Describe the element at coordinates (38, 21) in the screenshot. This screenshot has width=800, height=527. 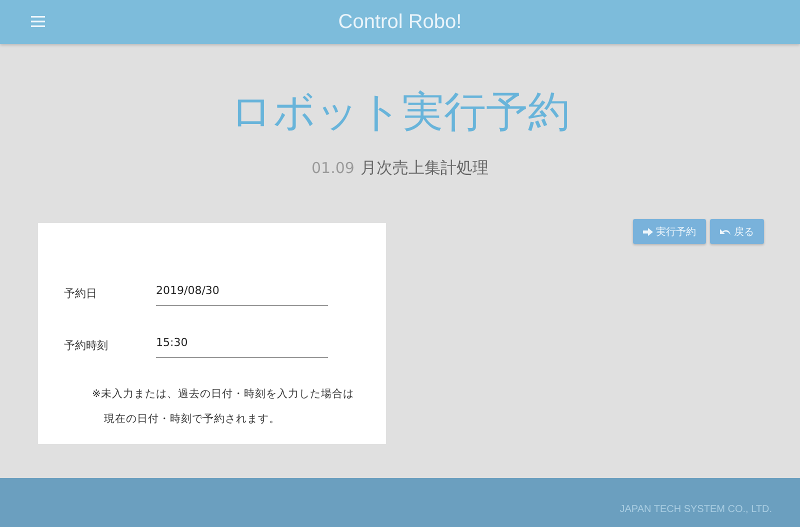
I see `menu-icon` at that location.